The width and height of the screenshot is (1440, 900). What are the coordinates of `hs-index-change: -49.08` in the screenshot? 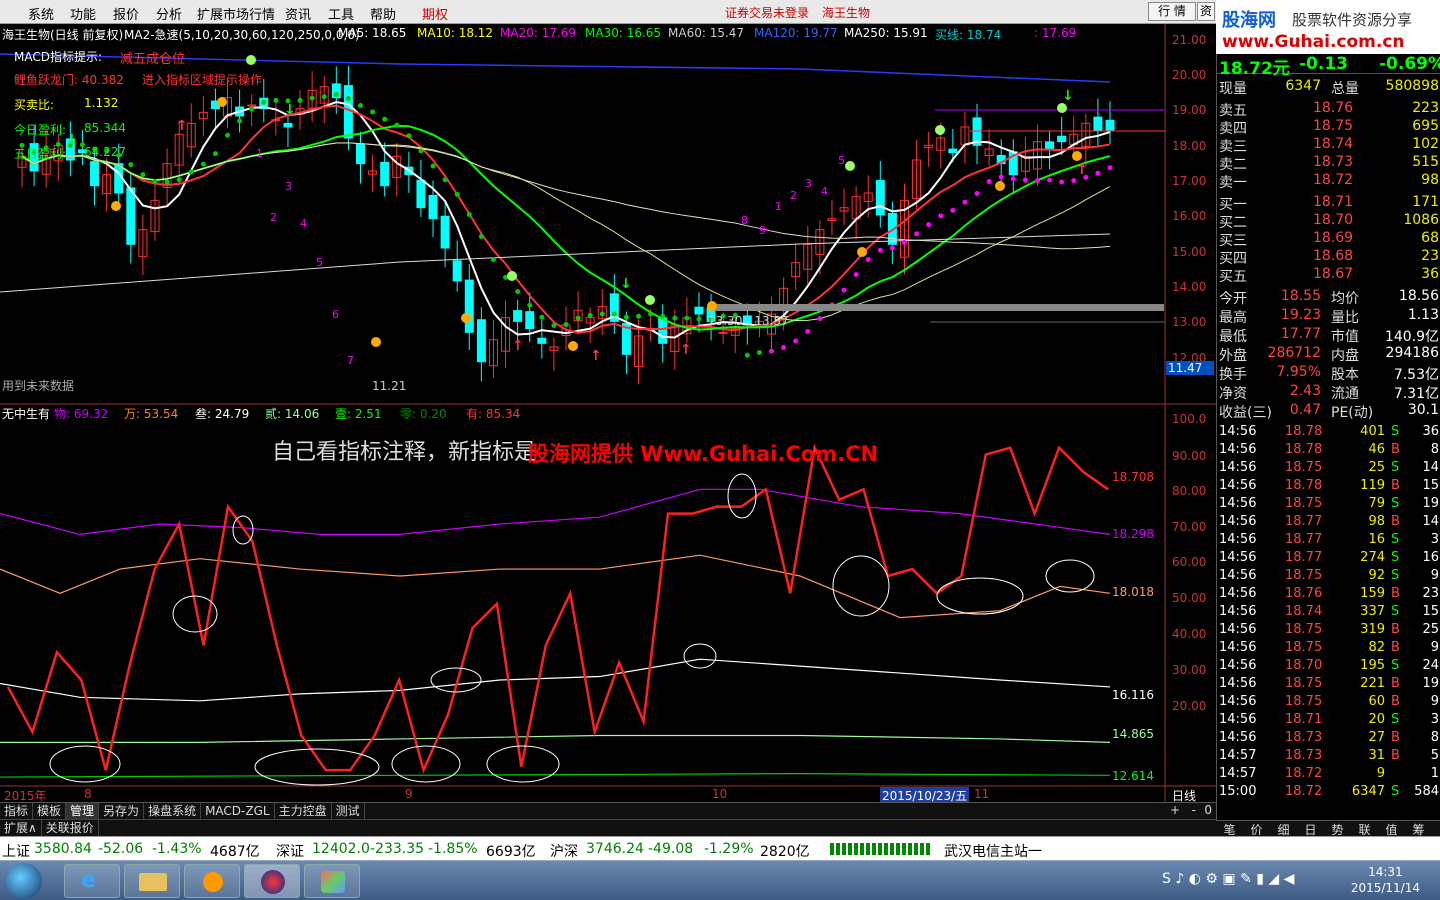 It's located at (671, 849).